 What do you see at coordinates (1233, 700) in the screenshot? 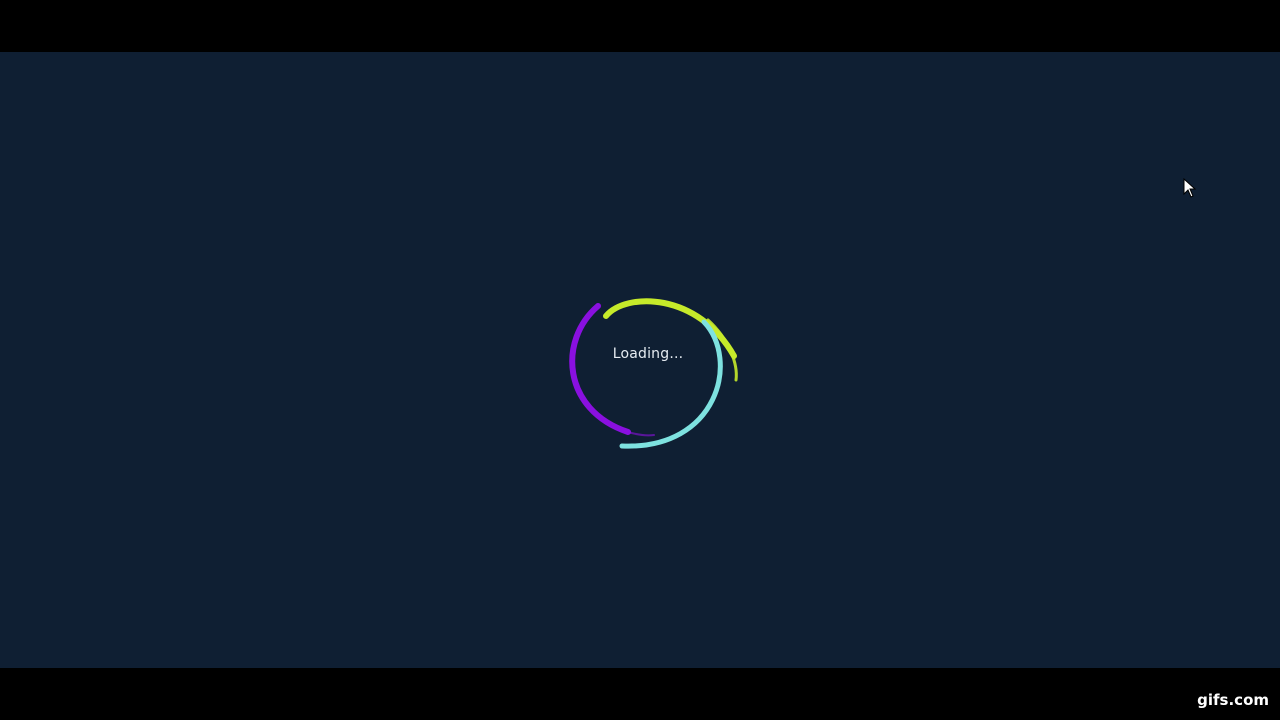
I see `watermark-logo: gifs.com` at bounding box center [1233, 700].